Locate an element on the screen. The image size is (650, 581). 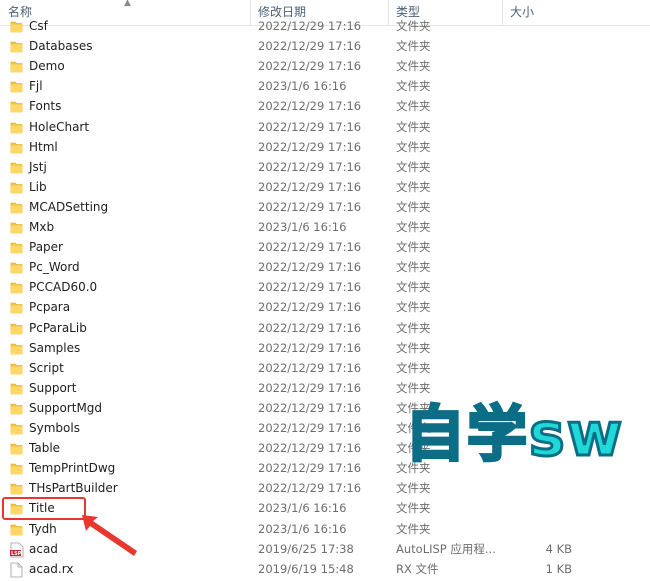
file-date: 2019/6/25 17:38 is located at coordinates (306, 548).